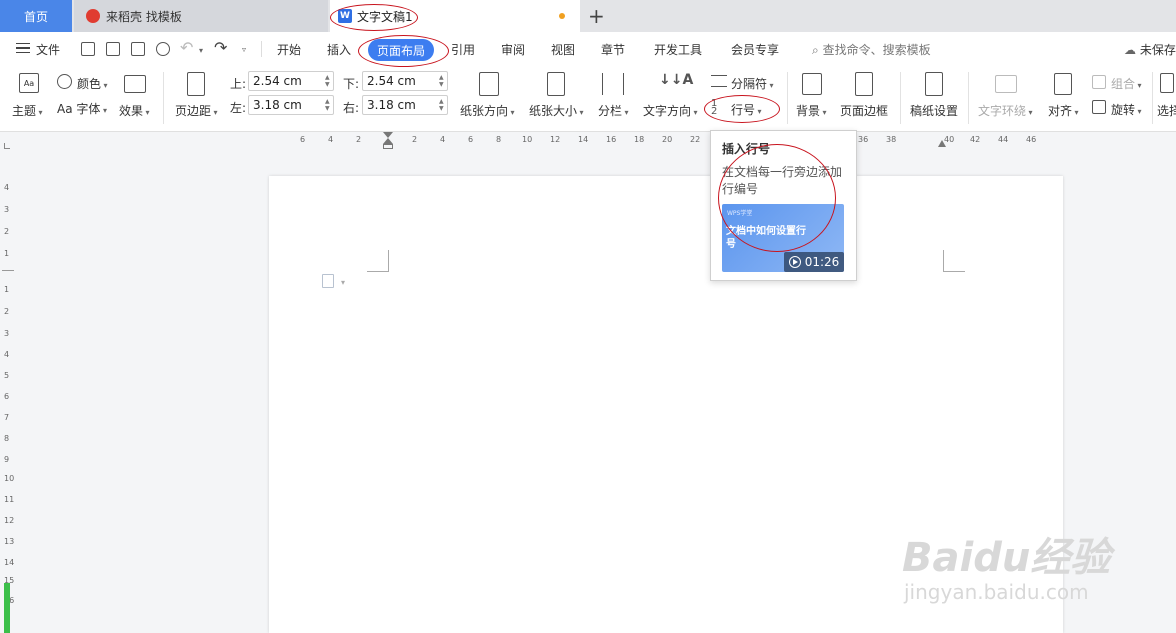 This screenshot has height=633, width=1176. Describe the element at coordinates (36, 16) in the screenshot. I see `tab-home: 首页` at that location.